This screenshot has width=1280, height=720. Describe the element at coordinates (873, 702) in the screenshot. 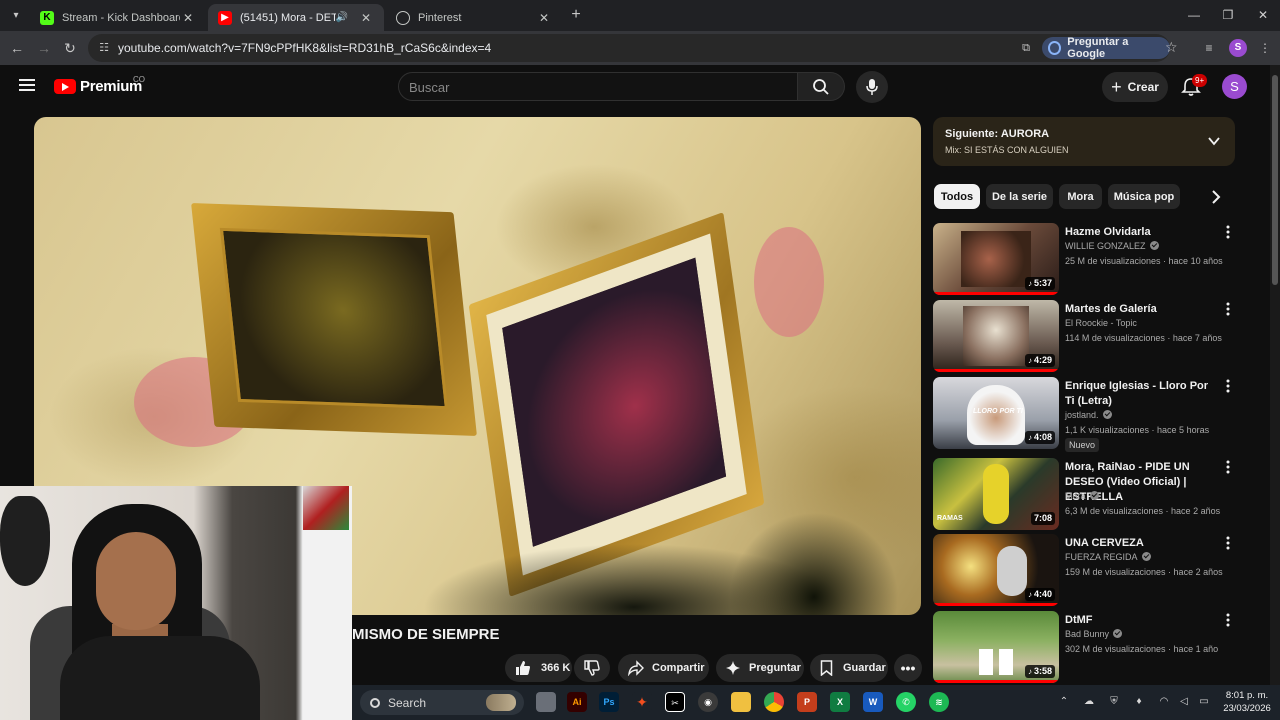

I see `word-icon: W` at that location.